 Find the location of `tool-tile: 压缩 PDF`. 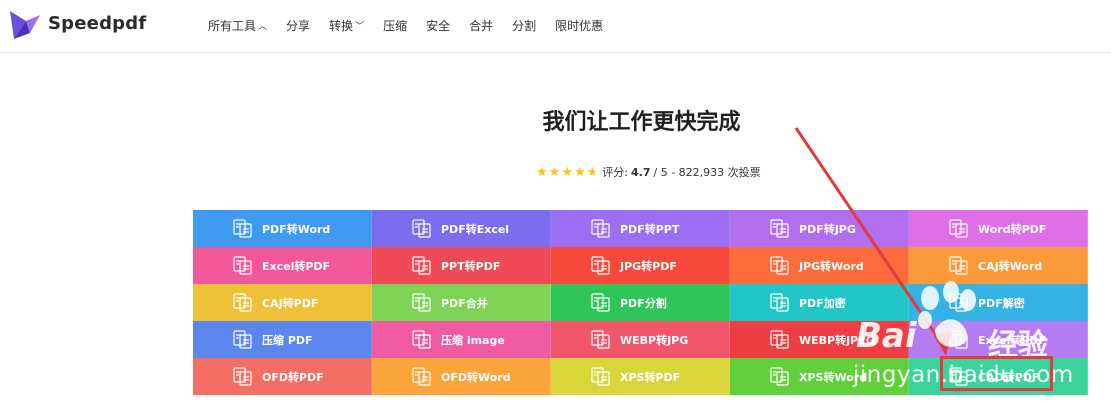

tool-tile: 压缩 PDF is located at coordinates (282, 339).